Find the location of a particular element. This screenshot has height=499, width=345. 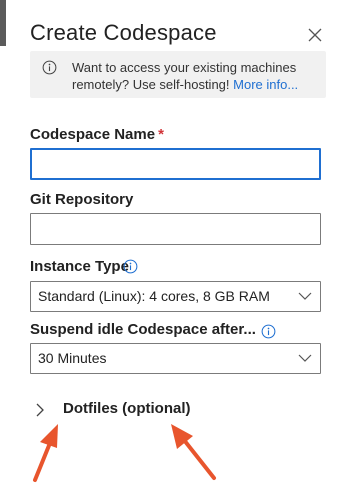

git-repository-input is located at coordinates (175, 229).